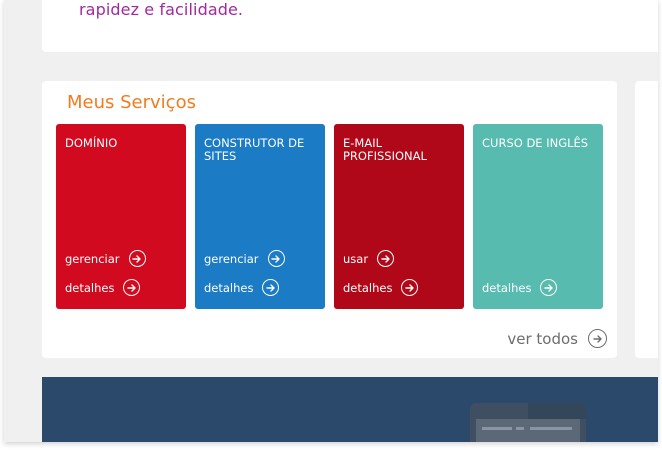 The height and width of the screenshot is (450, 662). What do you see at coordinates (646, 219) in the screenshot?
I see `side-panel` at bounding box center [646, 219].